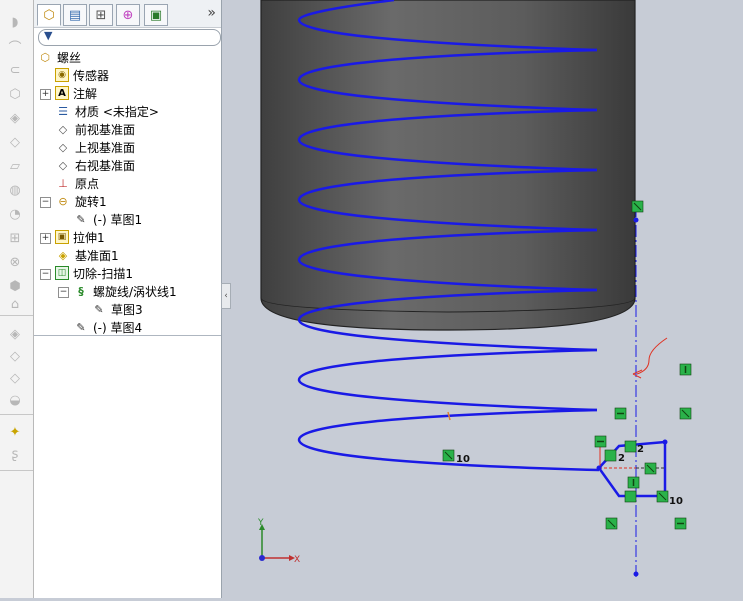  I want to click on cut-loft-icon: ◍, so click(15, 190).